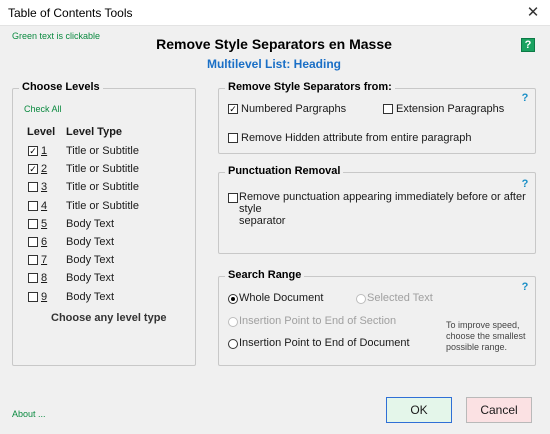  Describe the element at coordinates (233, 344) in the screenshot. I see `insertion-point-document-radio` at that location.